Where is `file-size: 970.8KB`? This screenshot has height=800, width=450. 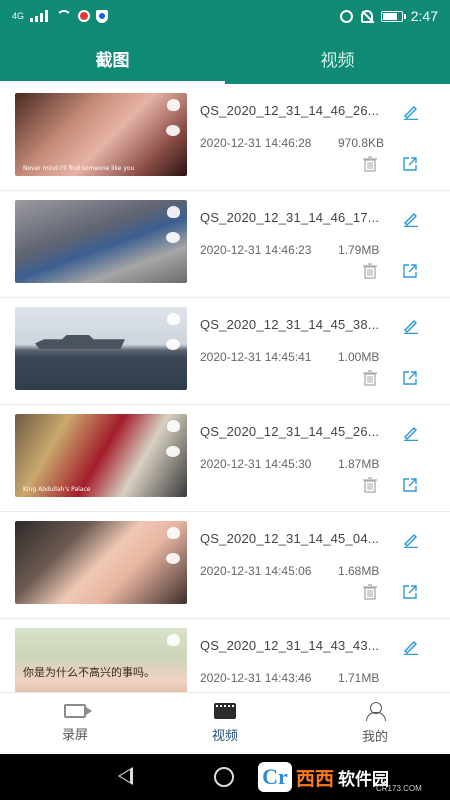
file-size: 970.8KB is located at coordinates (361, 143).